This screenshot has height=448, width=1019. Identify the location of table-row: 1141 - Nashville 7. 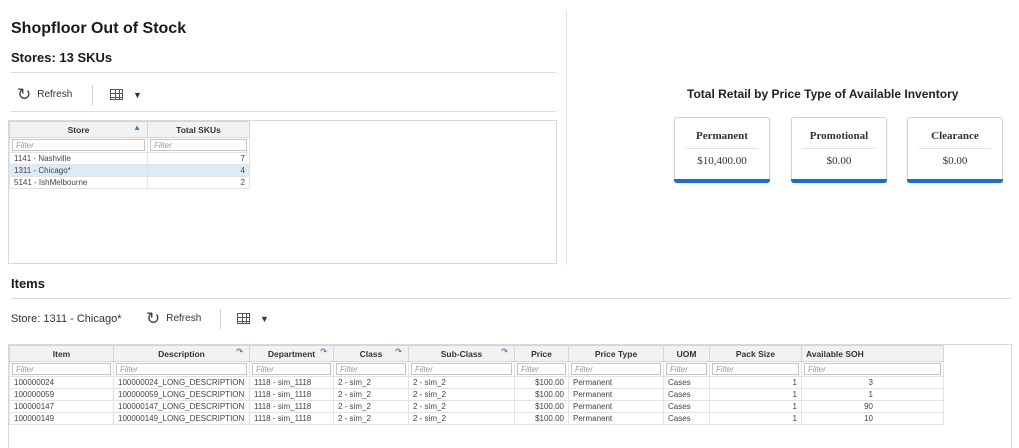
(129, 158).